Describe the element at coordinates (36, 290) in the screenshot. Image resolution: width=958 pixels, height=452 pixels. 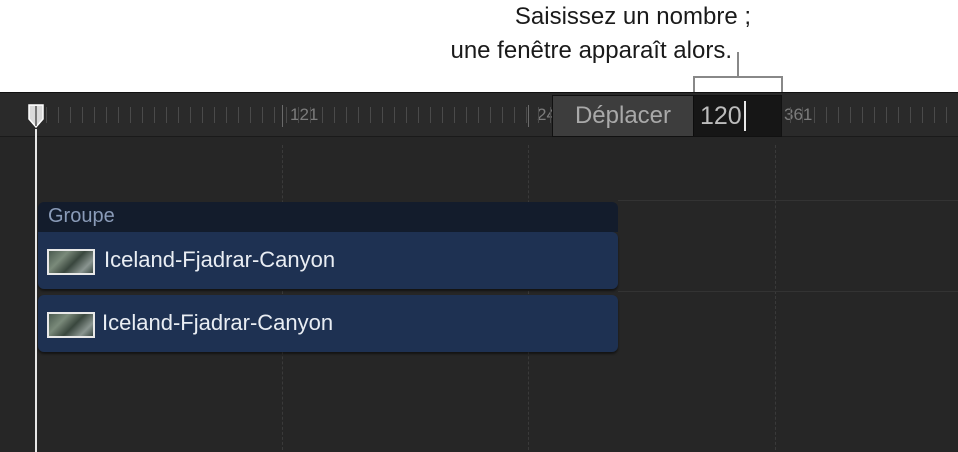
I see `playhead-line` at that location.